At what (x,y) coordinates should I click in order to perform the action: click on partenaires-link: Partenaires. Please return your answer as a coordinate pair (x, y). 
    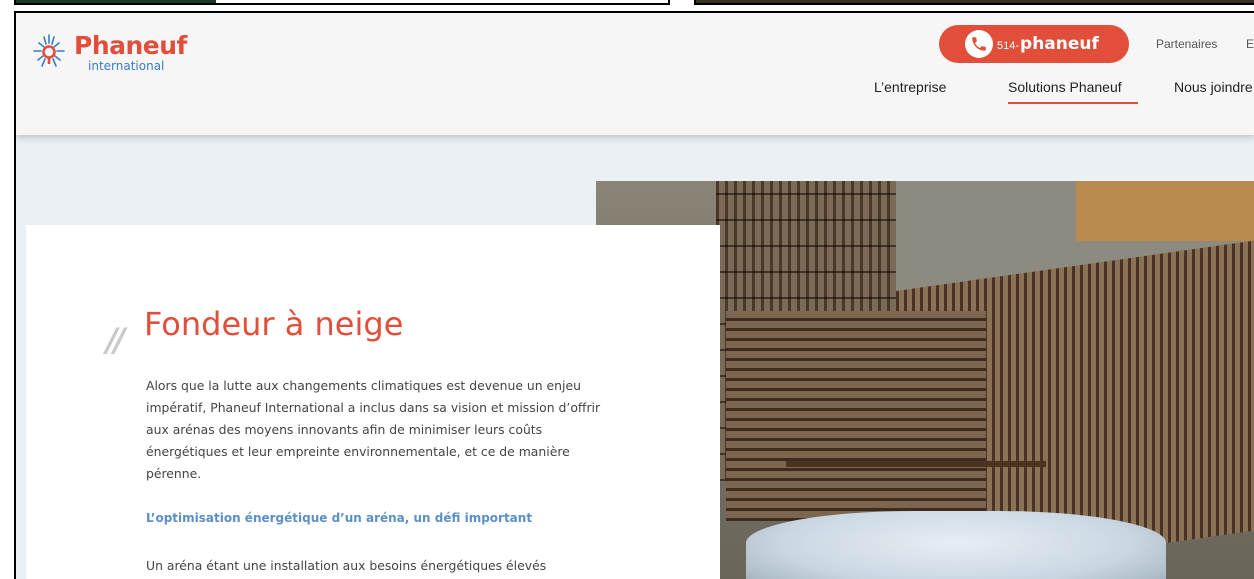
    Looking at the image, I should click on (1186, 44).